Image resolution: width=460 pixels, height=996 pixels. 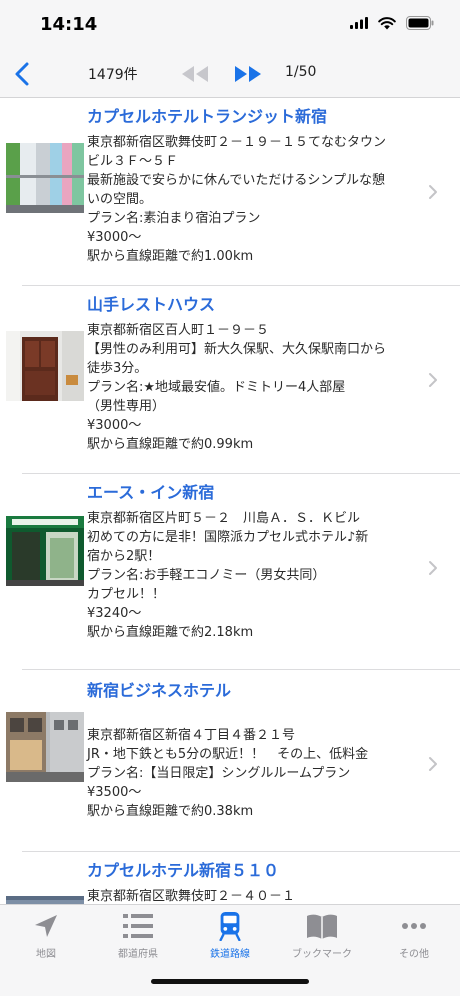 What do you see at coordinates (69, 24) in the screenshot?
I see `status-time: 14:14` at bounding box center [69, 24].